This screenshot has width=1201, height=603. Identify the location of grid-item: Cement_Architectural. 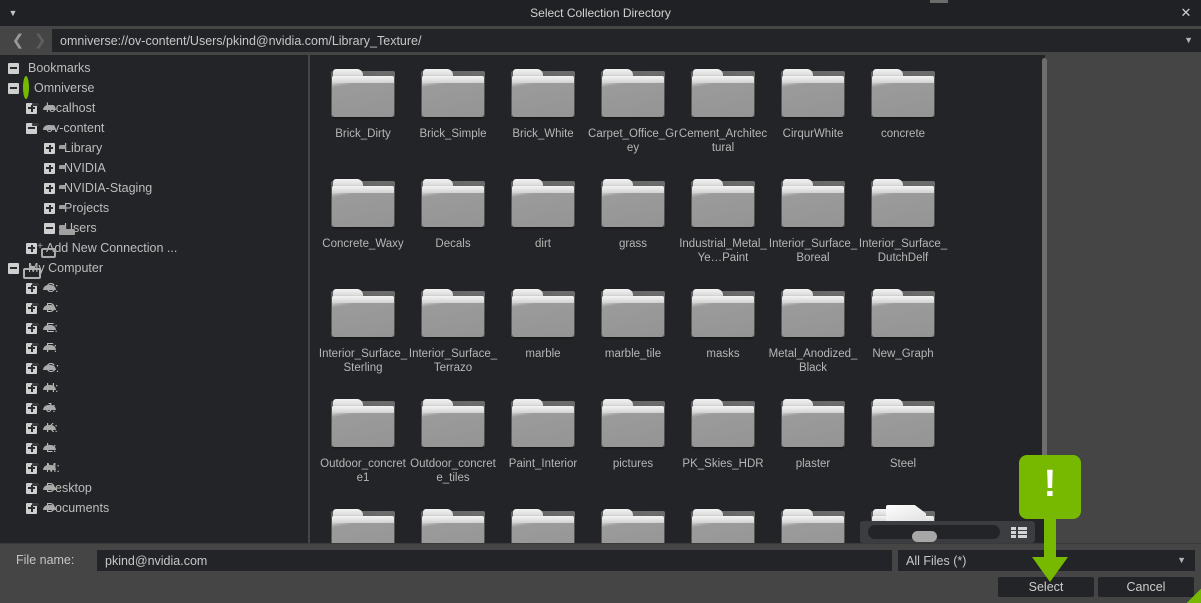
(723, 110).